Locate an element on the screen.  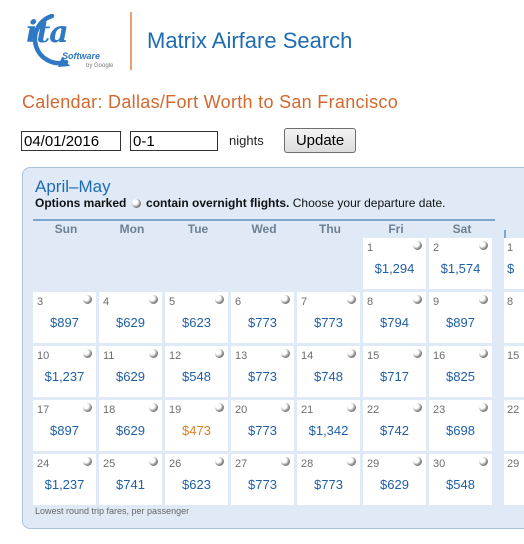
next-month-day-cell: 22 is located at coordinates (514, 425).